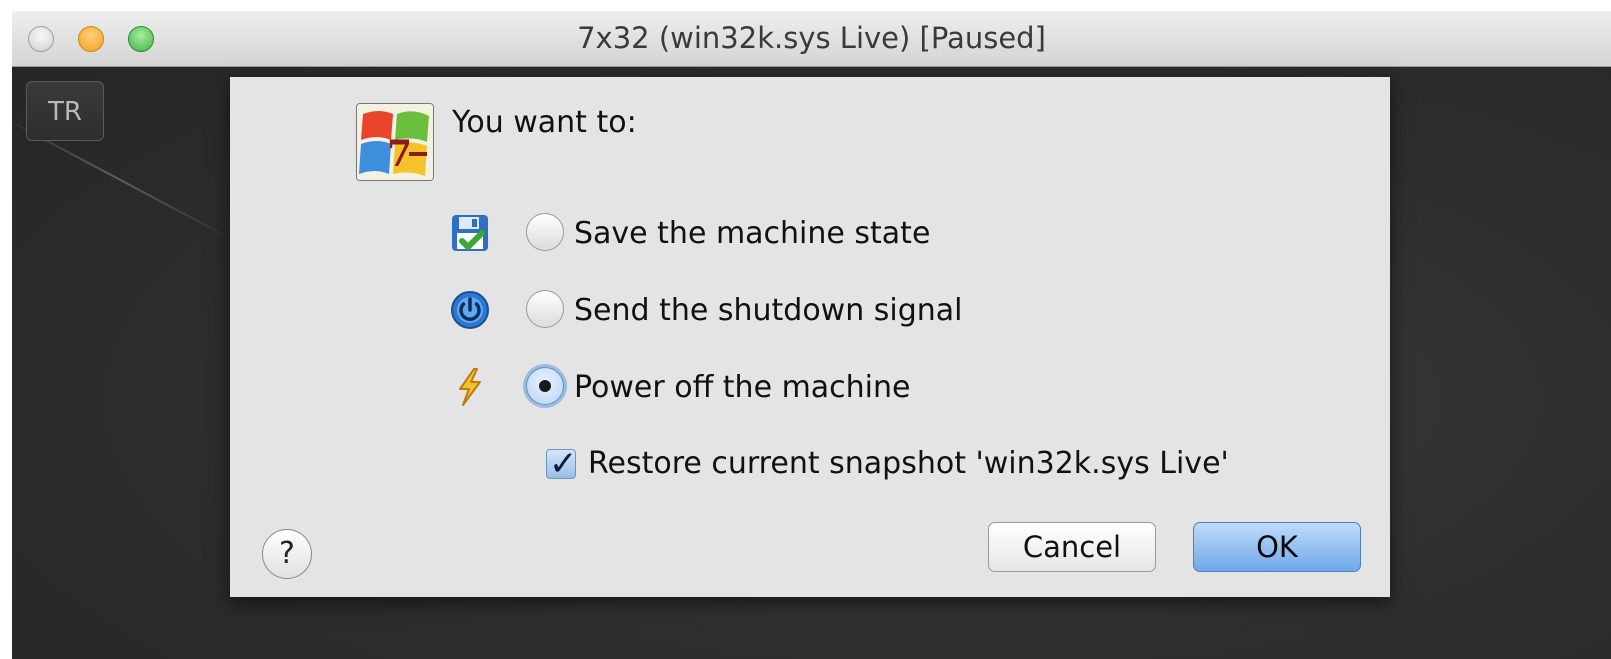 The image size is (1611, 659). What do you see at coordinates (470, 387) in the screenshot?
I see `lightning-bolt-icon` at bounding box center [470, 387].